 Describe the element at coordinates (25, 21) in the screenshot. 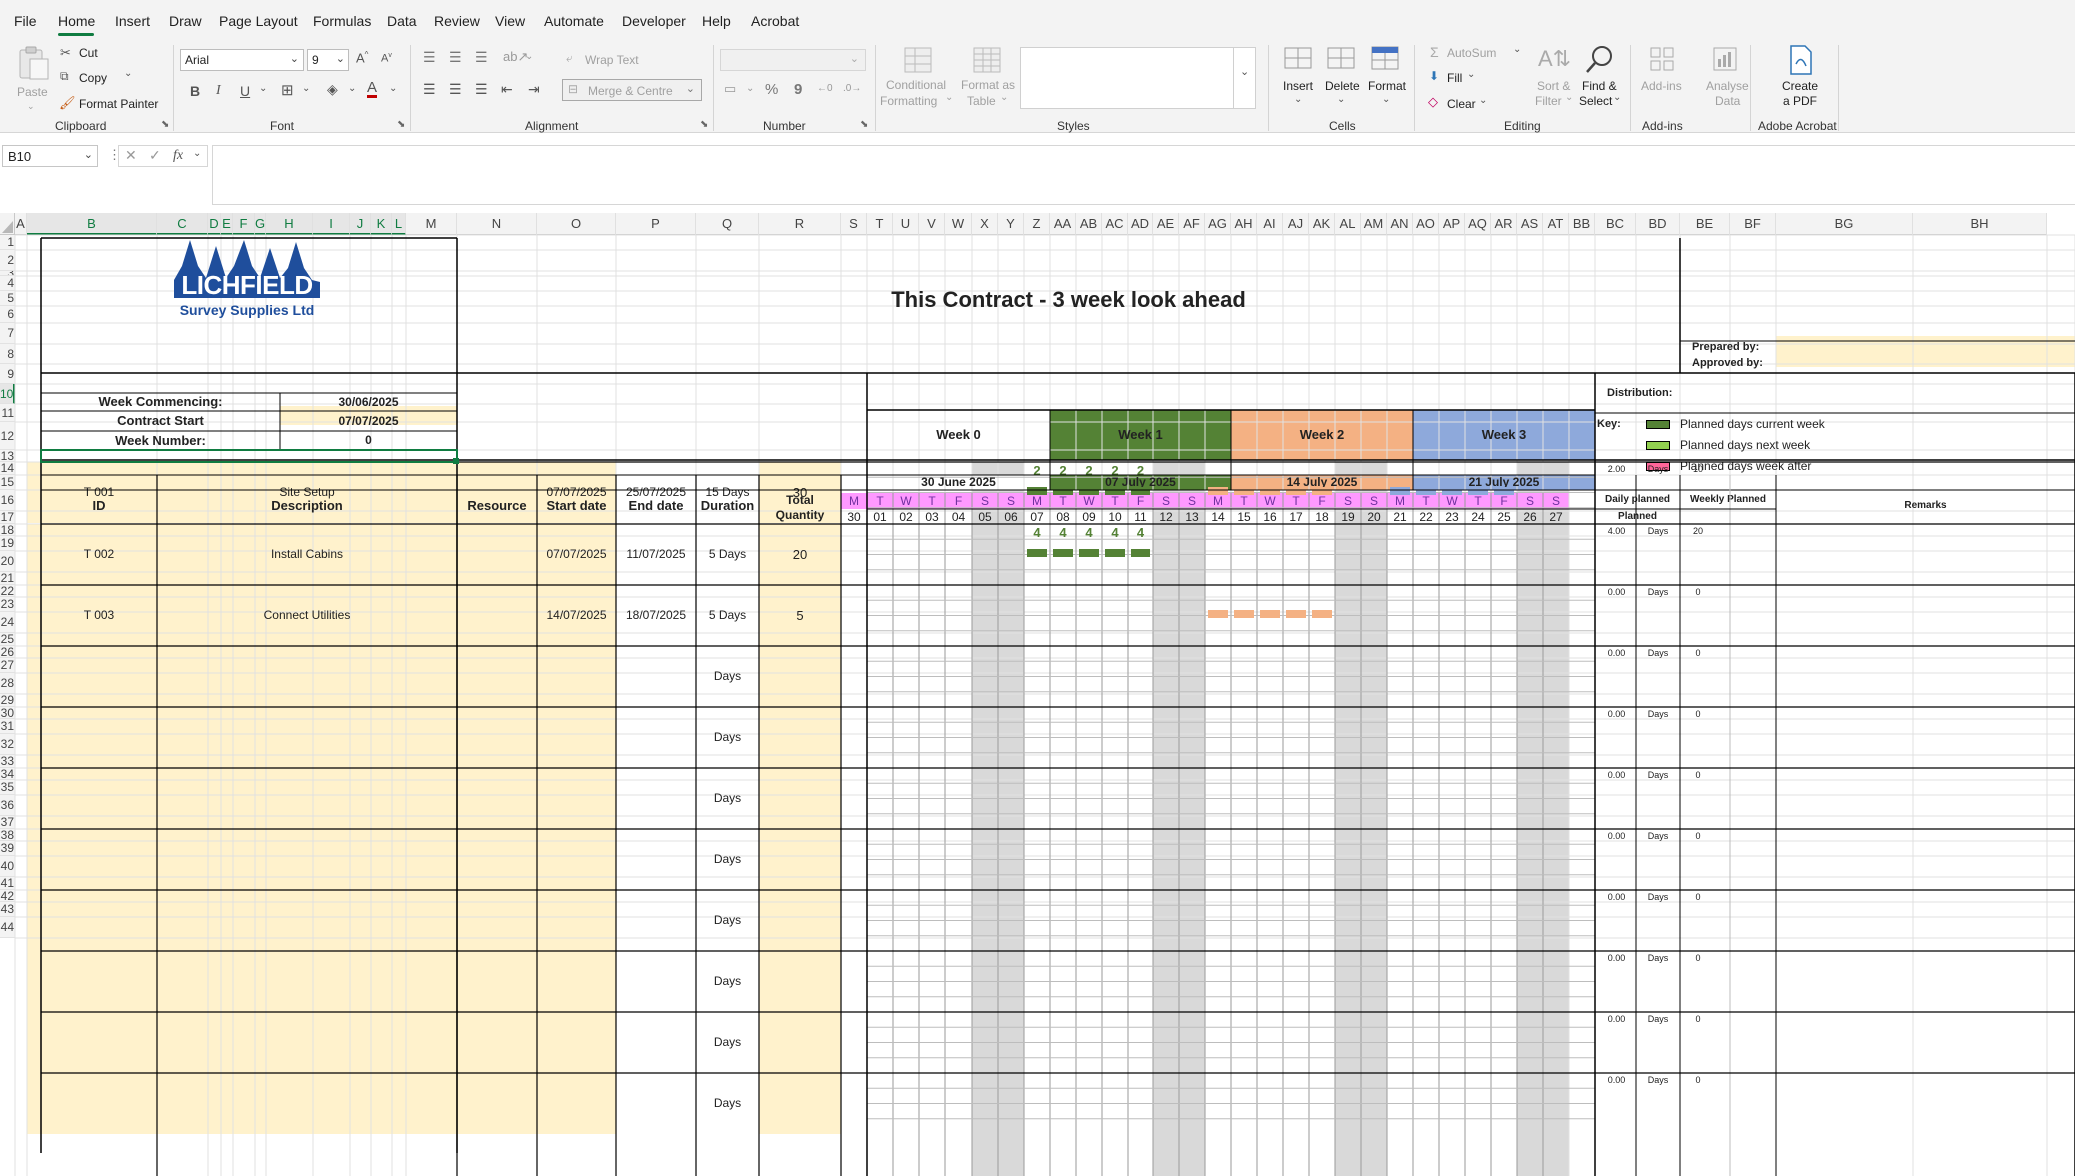

I see `tab-file: File` at that location.